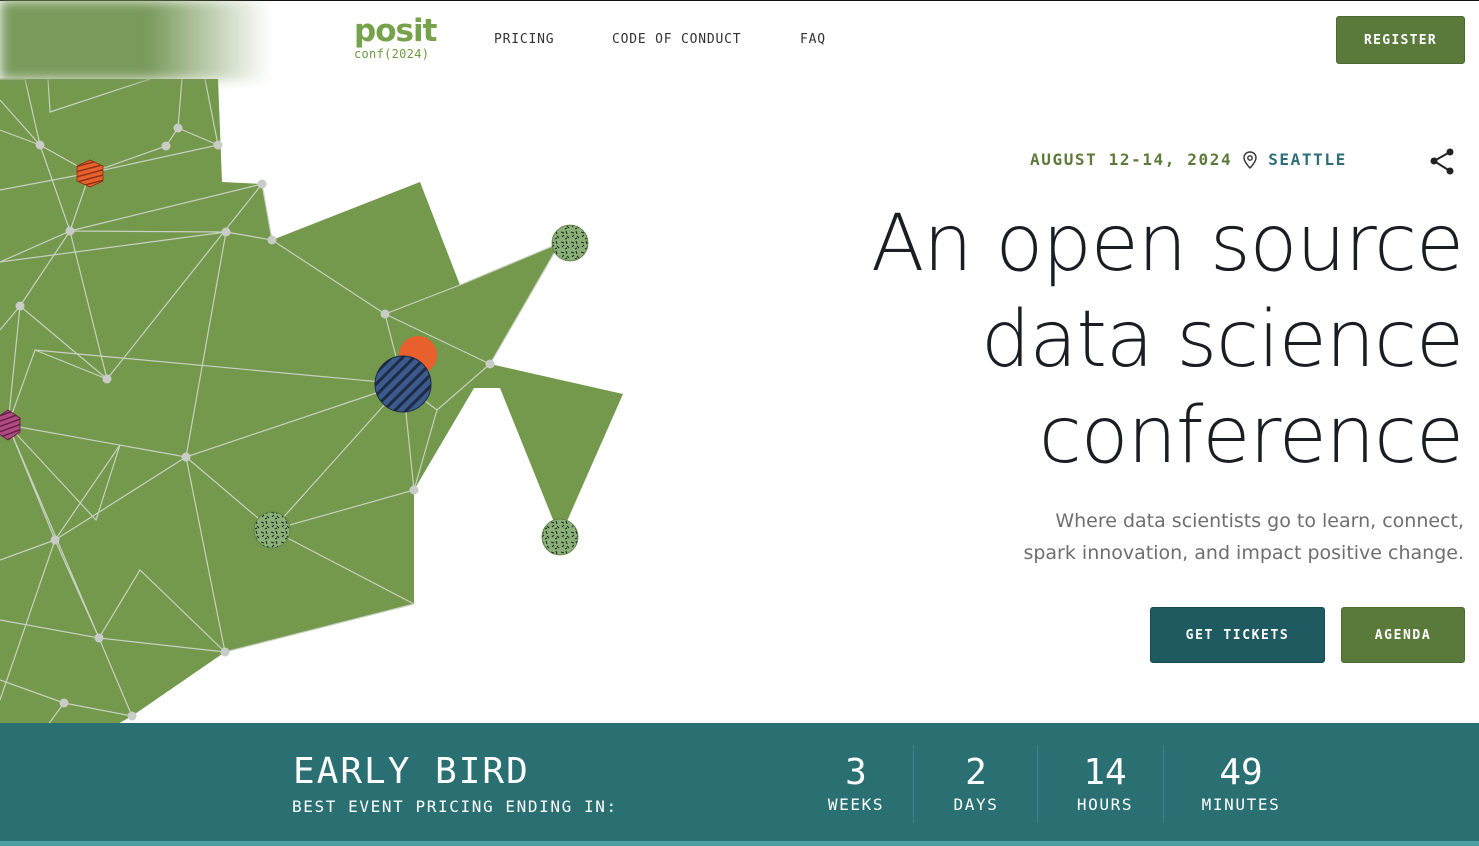 The width and height of the screenshot is (1479, 846). Describe the element at coordinates (1250, 159) in the screenshot. I see `map-pin-icon` at that location.